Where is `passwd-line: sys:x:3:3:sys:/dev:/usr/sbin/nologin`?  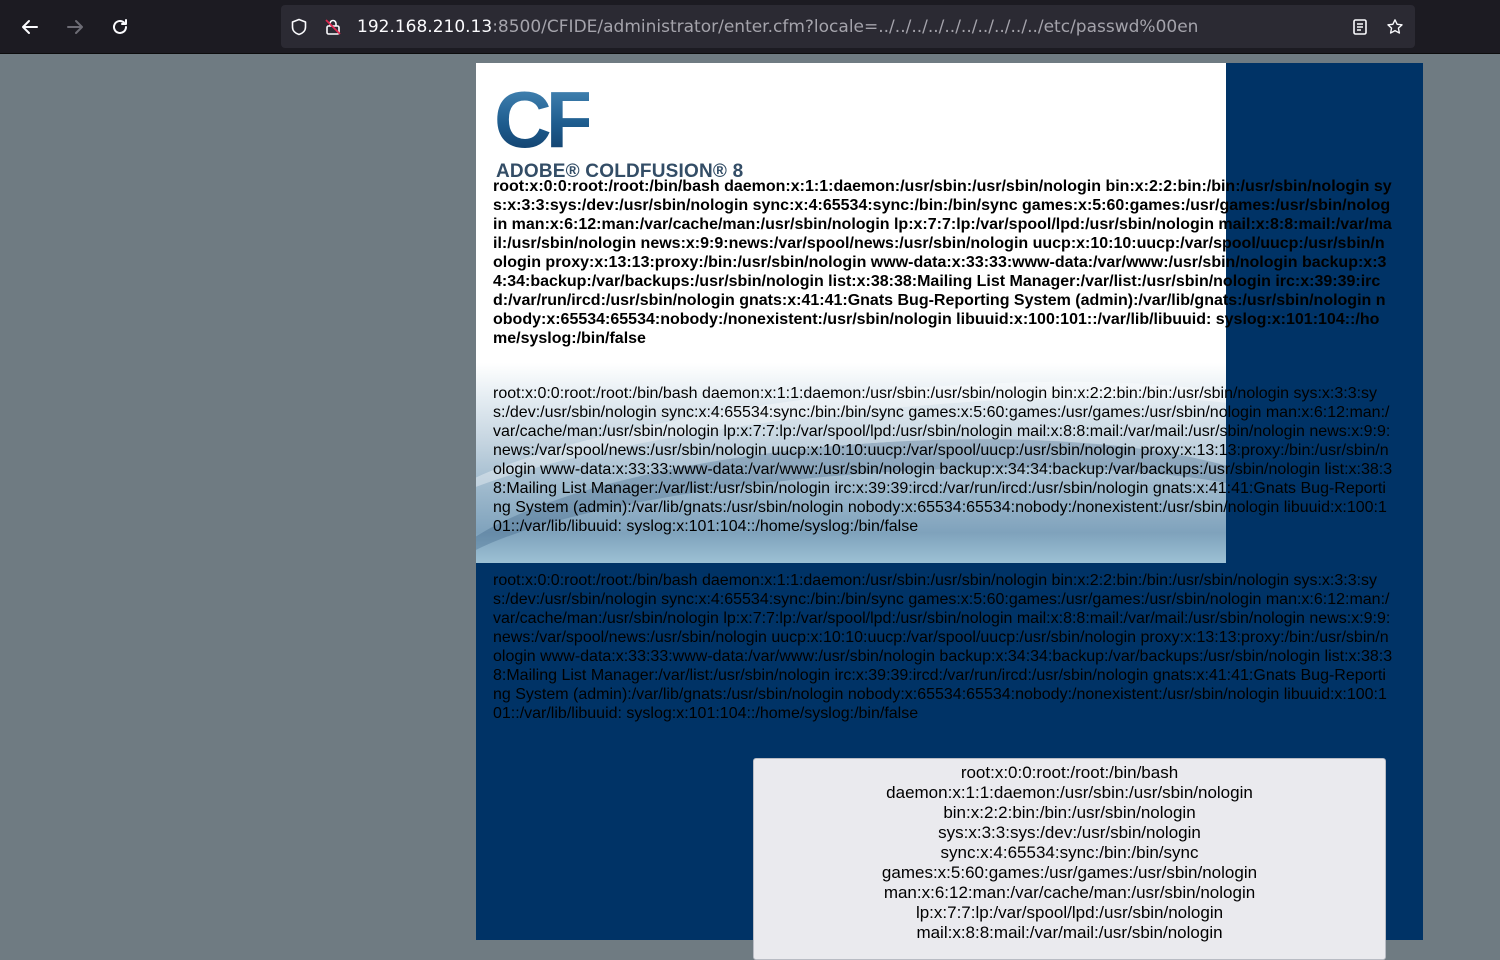 passwd-line: sys:x:3:3:sys:/dev:/usr/sbin/nologin is located at coordinates (1069, 832).